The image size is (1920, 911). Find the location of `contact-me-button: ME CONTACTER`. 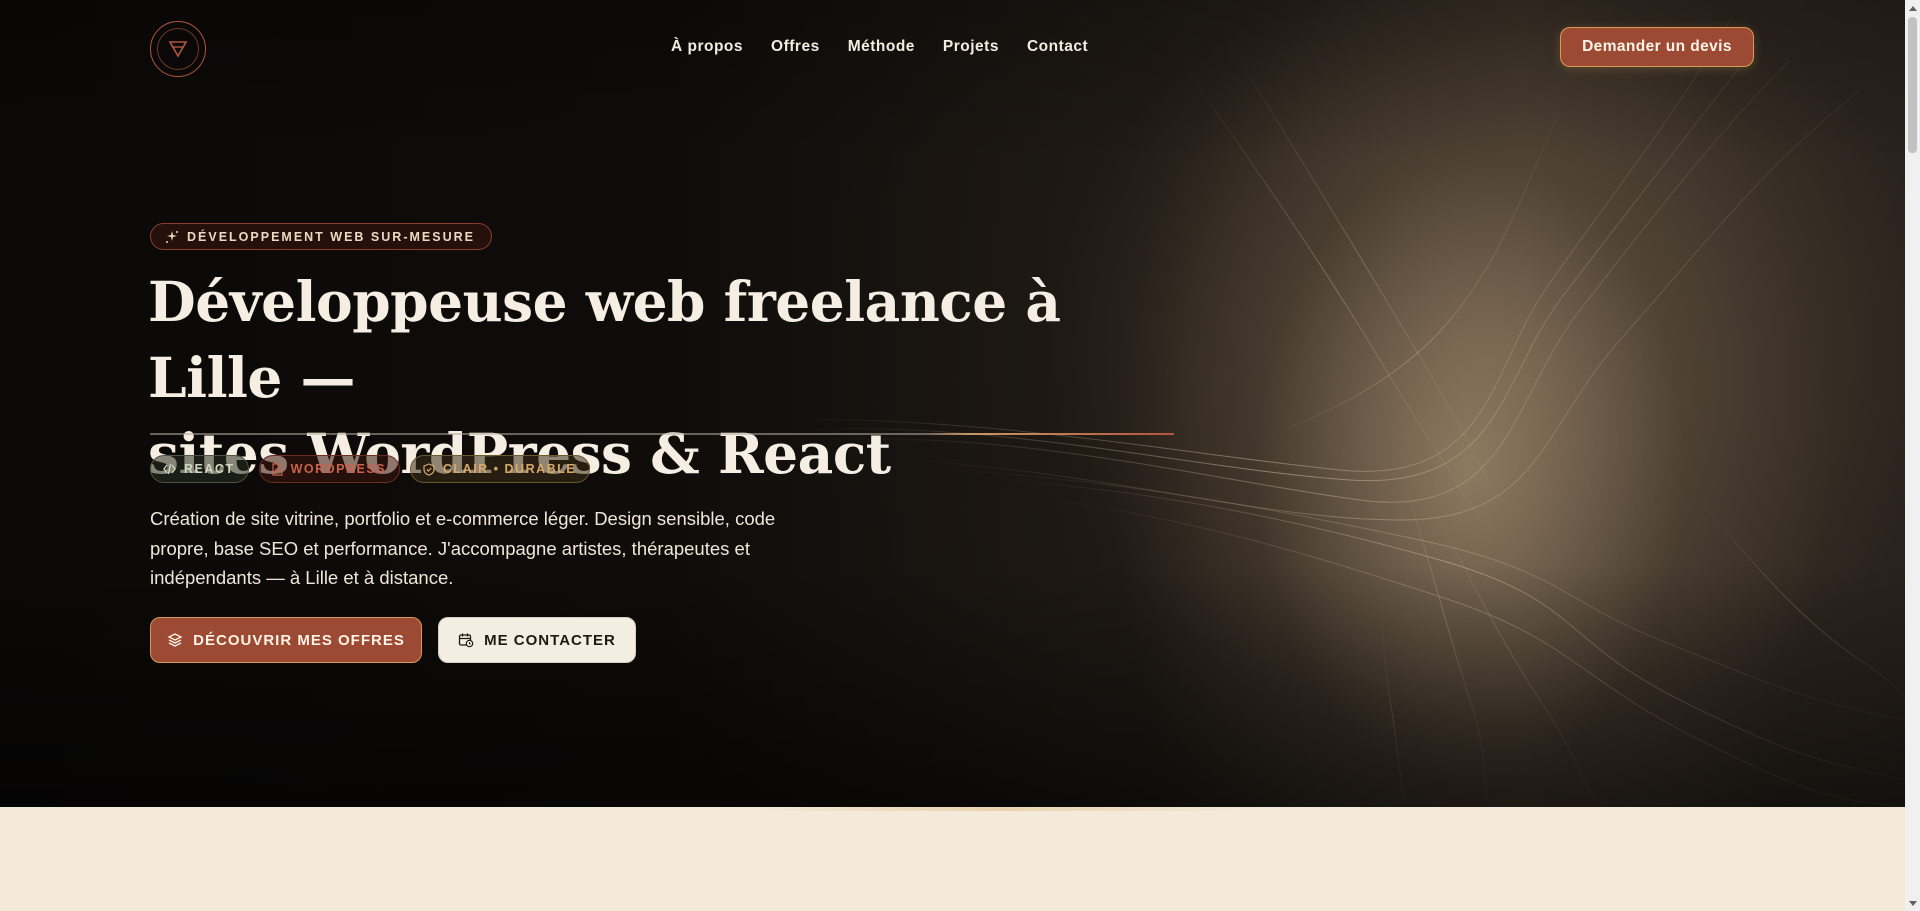

contact-me-button: ME CONTACTER is located at coordinates (537, 640).